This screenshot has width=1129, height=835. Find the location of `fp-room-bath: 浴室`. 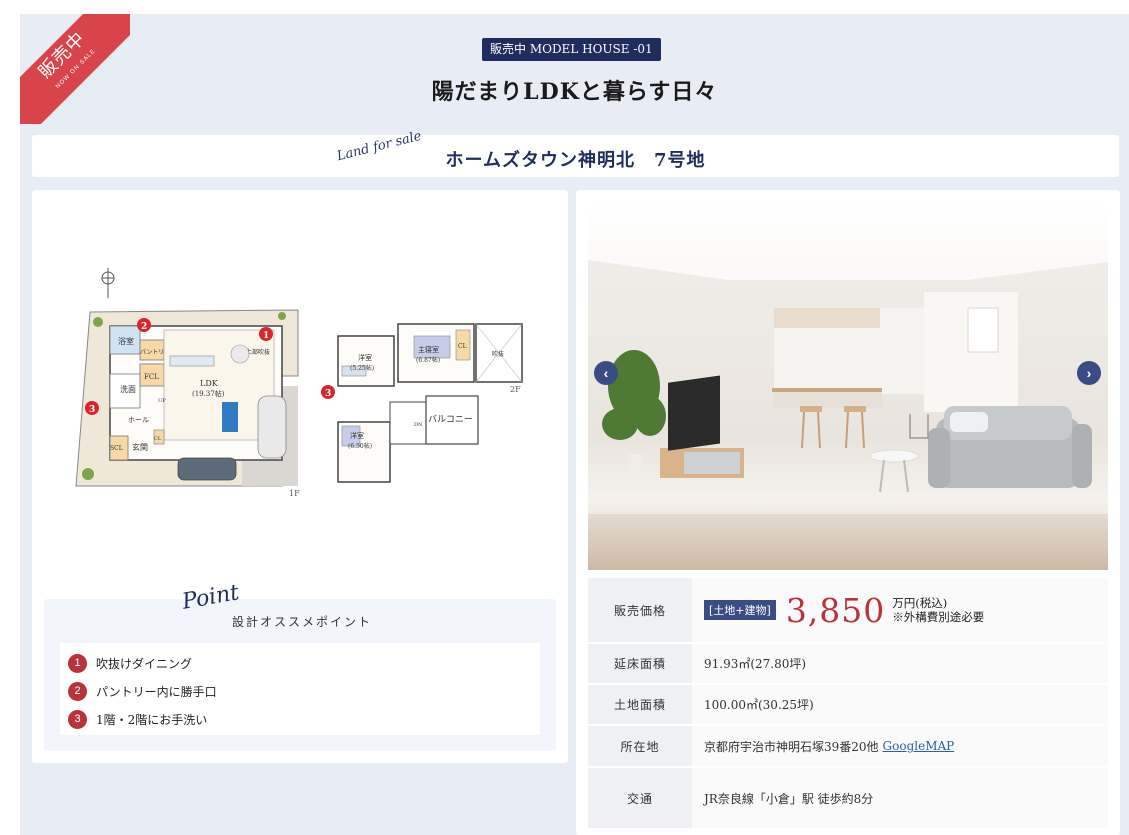

fp-room-bath: 浴室 is located at coordinates (126, 341).